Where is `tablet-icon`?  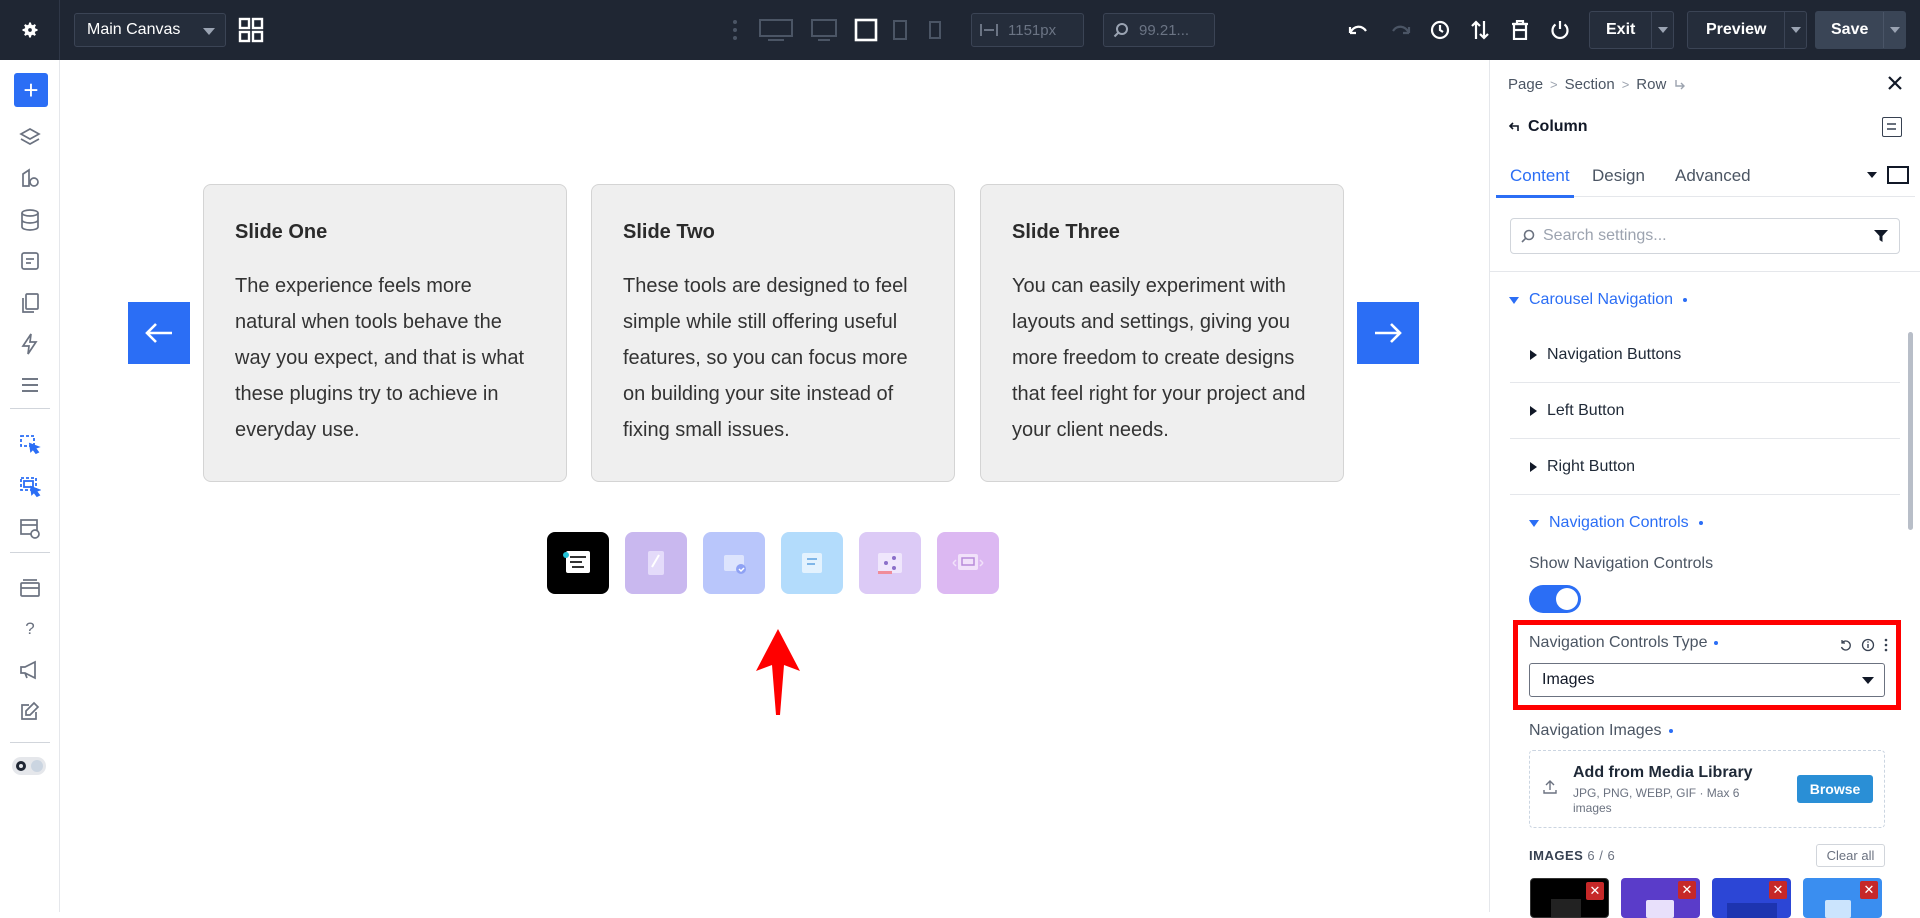
tablet-icon is located at coordinates (900, 32).